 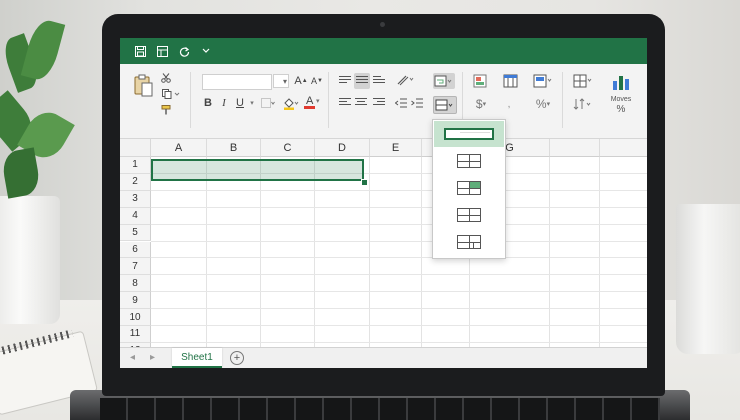 I want to click on align-bottom-icon, so click(x=379, y=81).